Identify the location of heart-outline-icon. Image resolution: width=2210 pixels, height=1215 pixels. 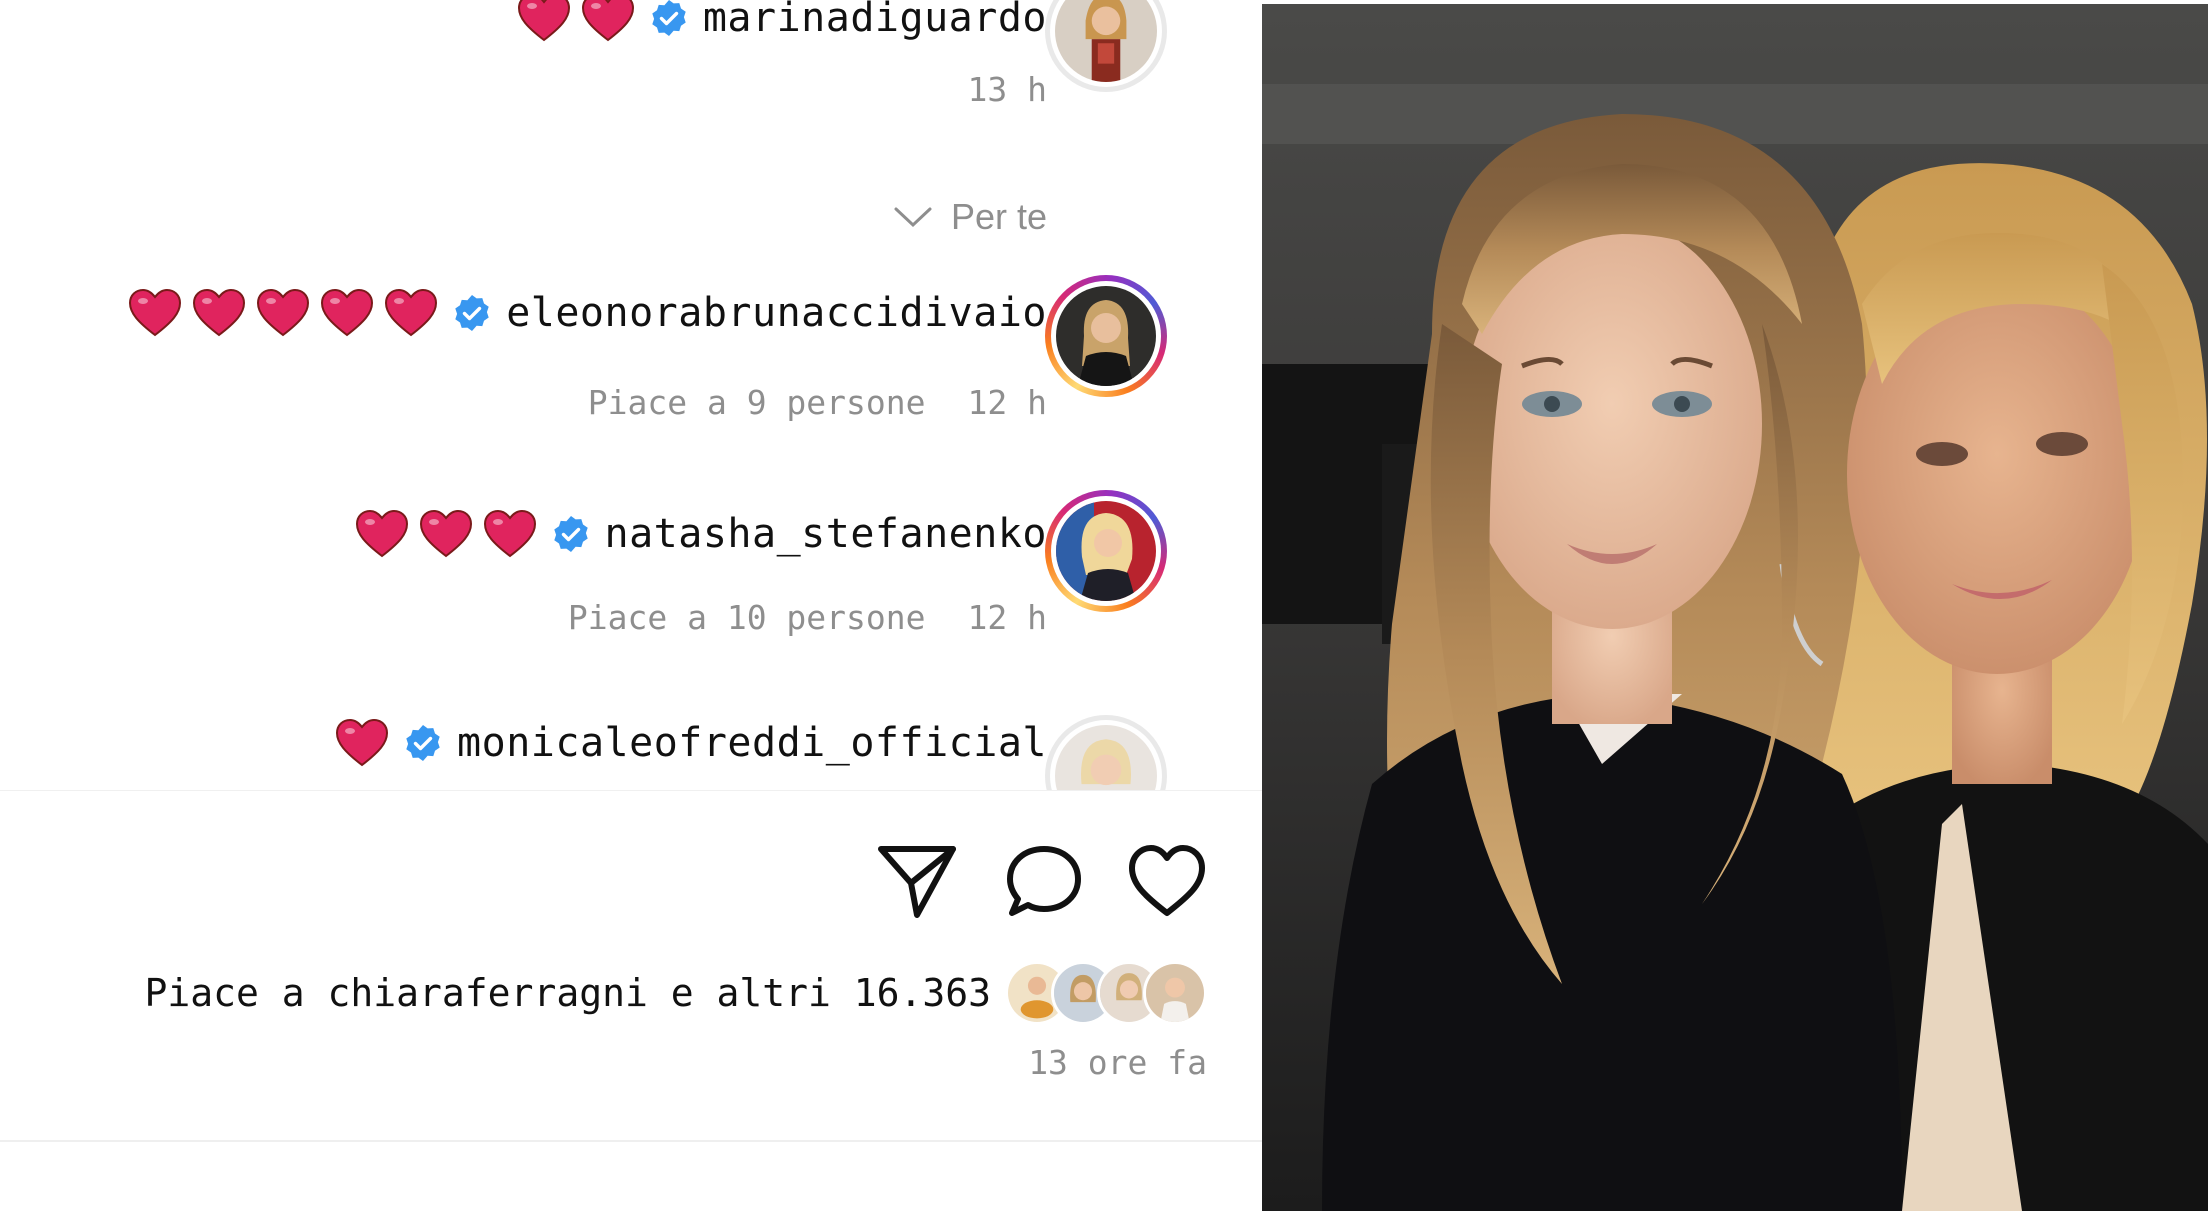
(1167, 881).